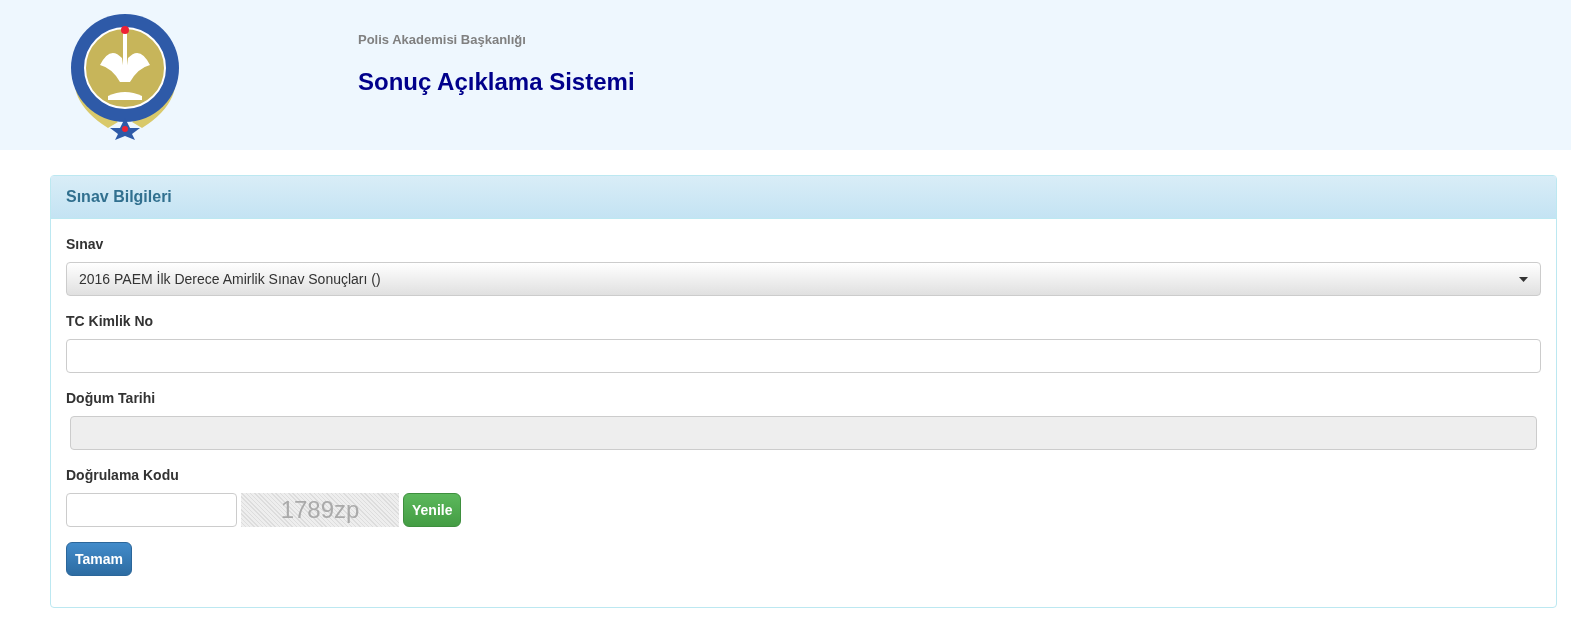 This screenshot has width=1571, height=622. What do you see at coordinates (99, 559) in the screenshot?
I see `submit-button: Tamam` at bounding box center [99, 559].